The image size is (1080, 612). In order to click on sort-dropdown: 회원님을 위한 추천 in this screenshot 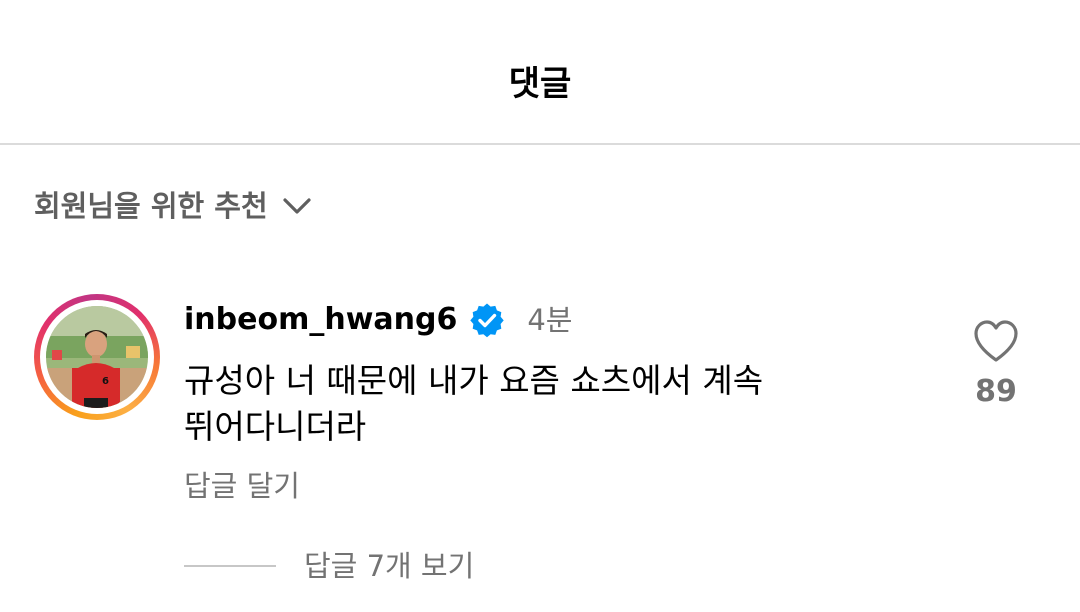, I will do `click(173, 206)`.